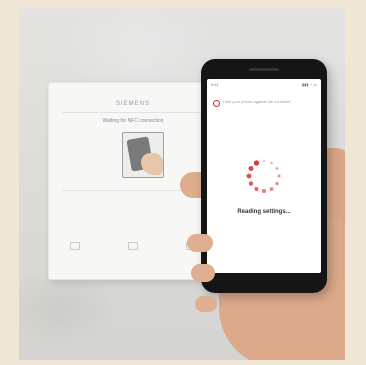  Describe the element at coordinates (75, 246) in the screenshot. I see `controller-button-left` at that location.